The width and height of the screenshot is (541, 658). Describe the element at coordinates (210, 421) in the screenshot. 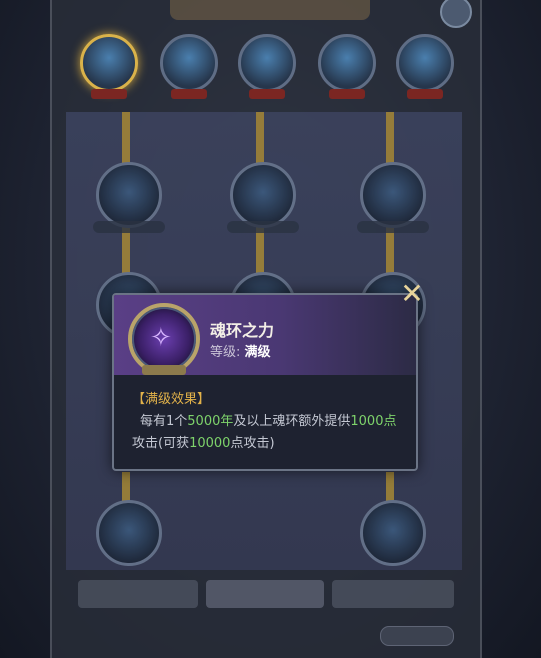

I see `effect-highlight: 5000年` at that location.